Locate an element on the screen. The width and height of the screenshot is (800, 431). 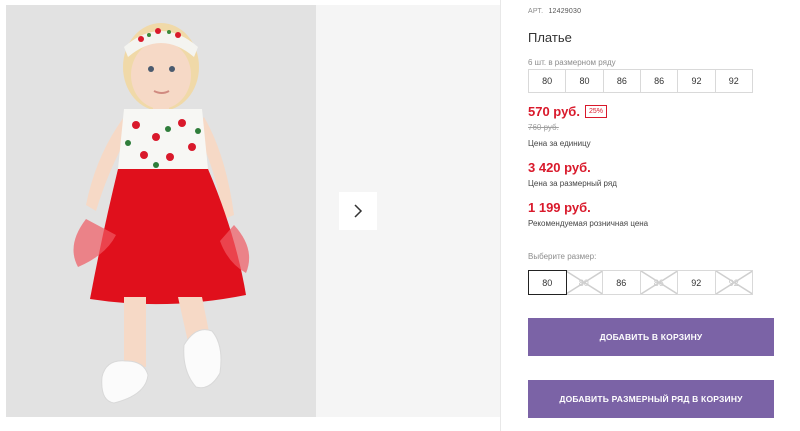
sku: АРТ. 12429030 is located at coordinates (554, 11).